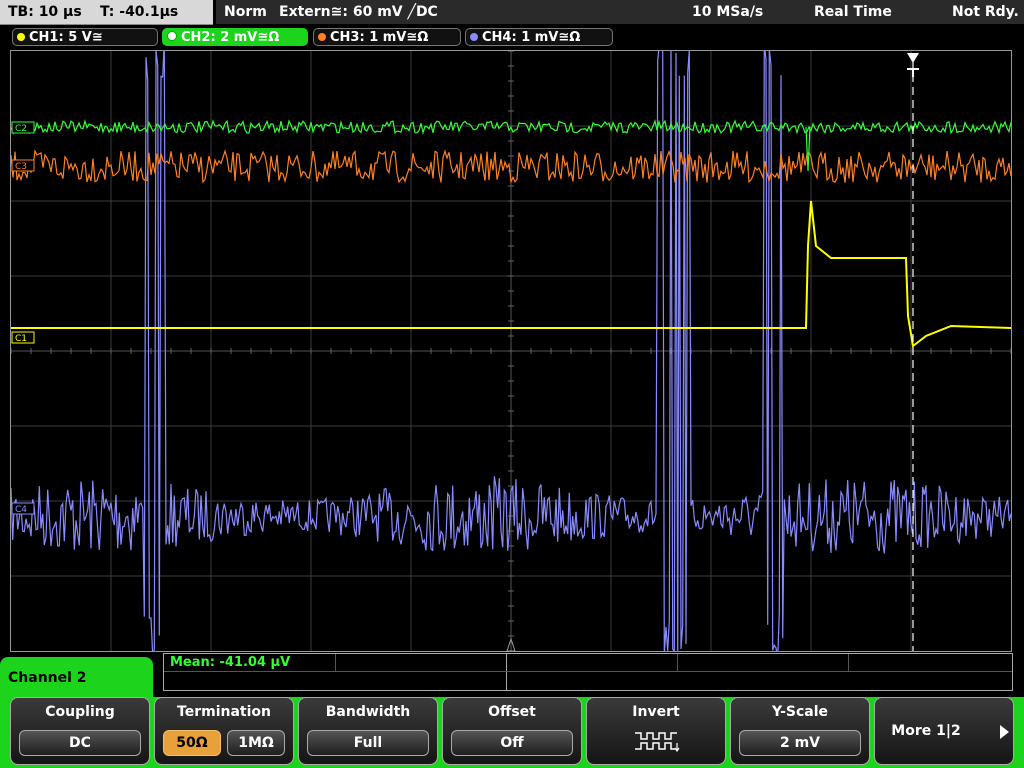 This screenshot has height=768, width=1024. I want to click on trigger-time-value: T: -40.1µs, so click(139, 12).